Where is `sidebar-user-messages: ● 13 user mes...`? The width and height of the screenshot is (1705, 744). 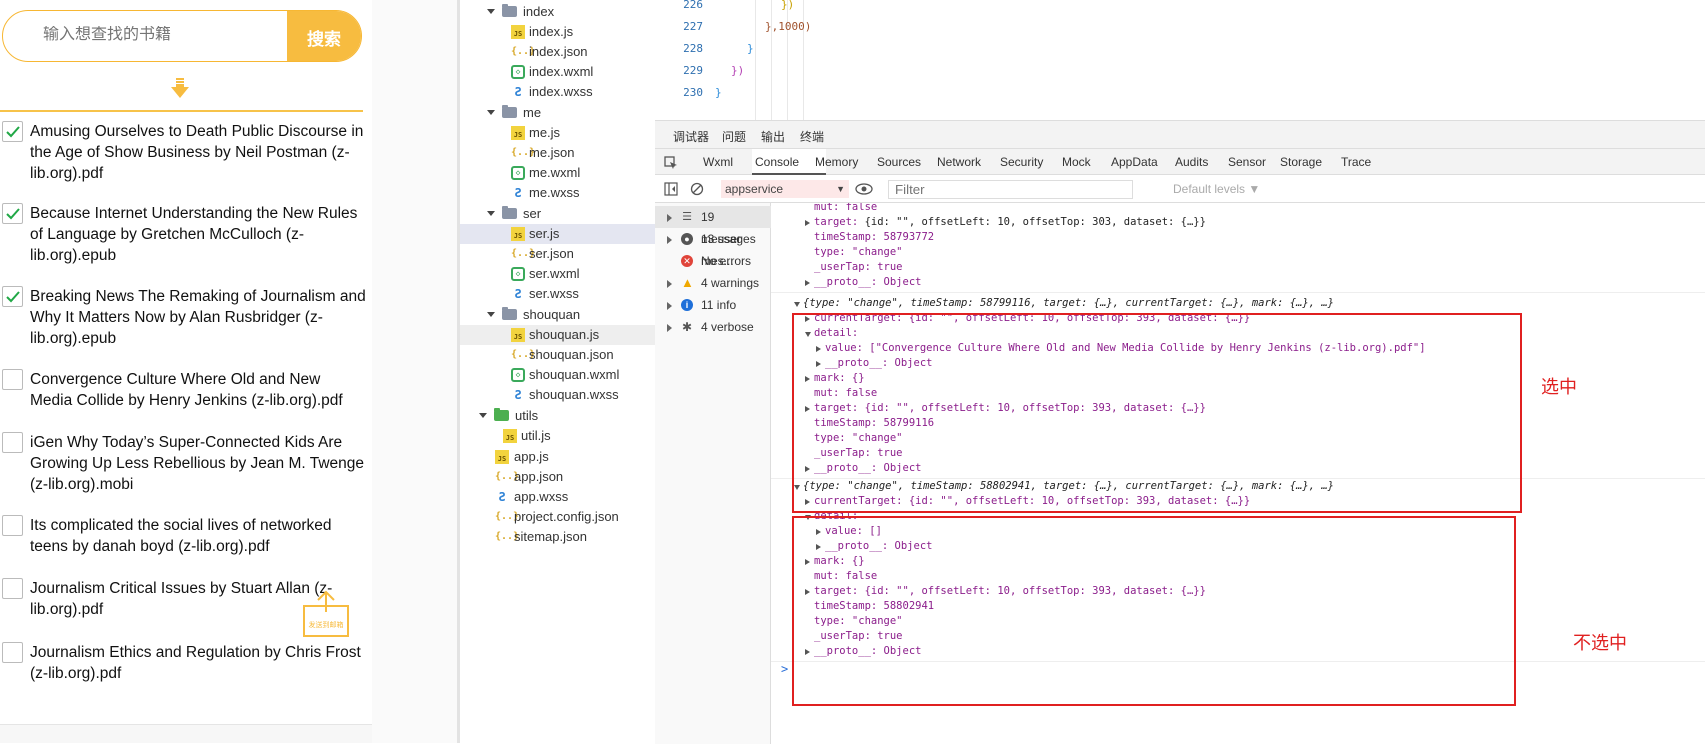
sidebar-user-messages: ● 13 user mes... is located at coordinates (713, 248).